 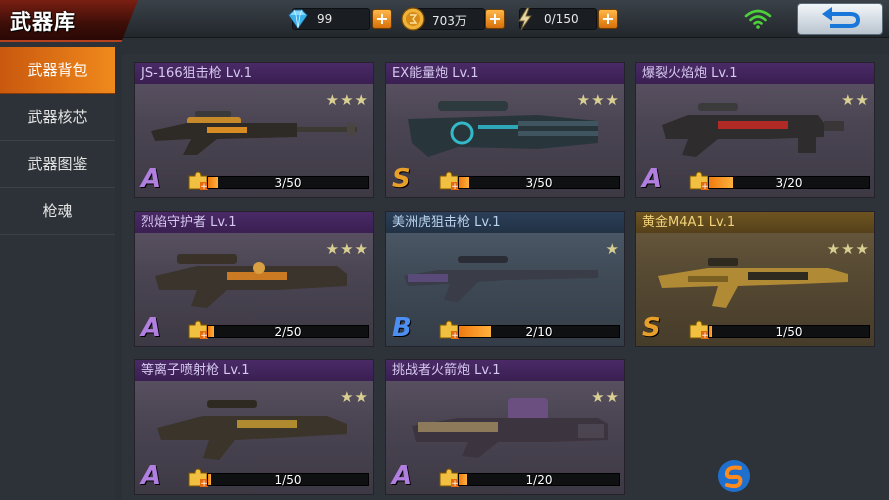 I want to click on weapon-card: 等离子喷射枪 Lv.1 ★★ A + 1/50, so click(x=254, y=427).